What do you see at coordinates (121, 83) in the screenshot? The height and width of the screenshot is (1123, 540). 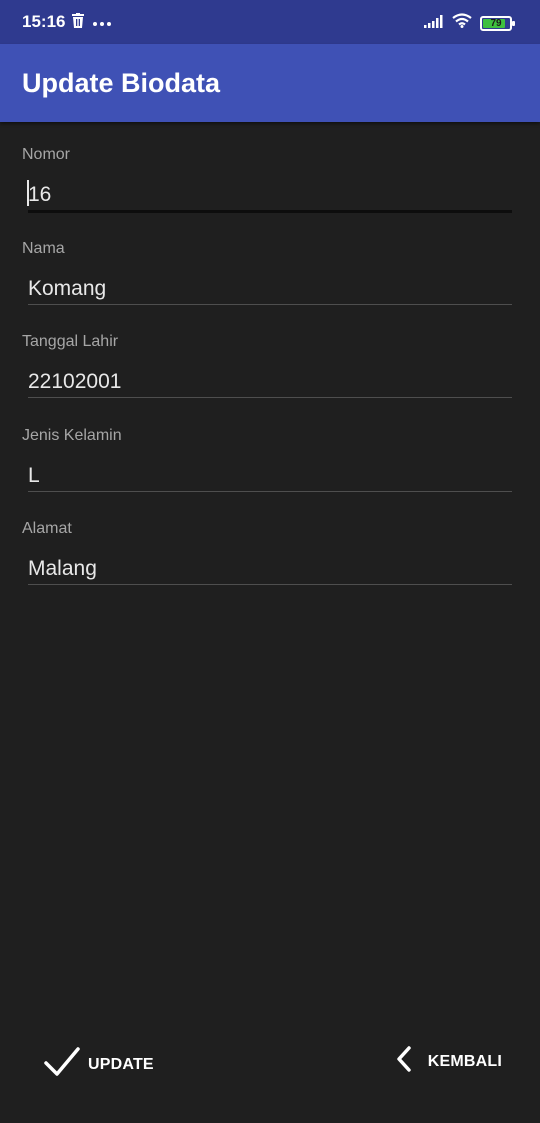 I see `page-title: Update Biodata` at bounding box center [121, 83].